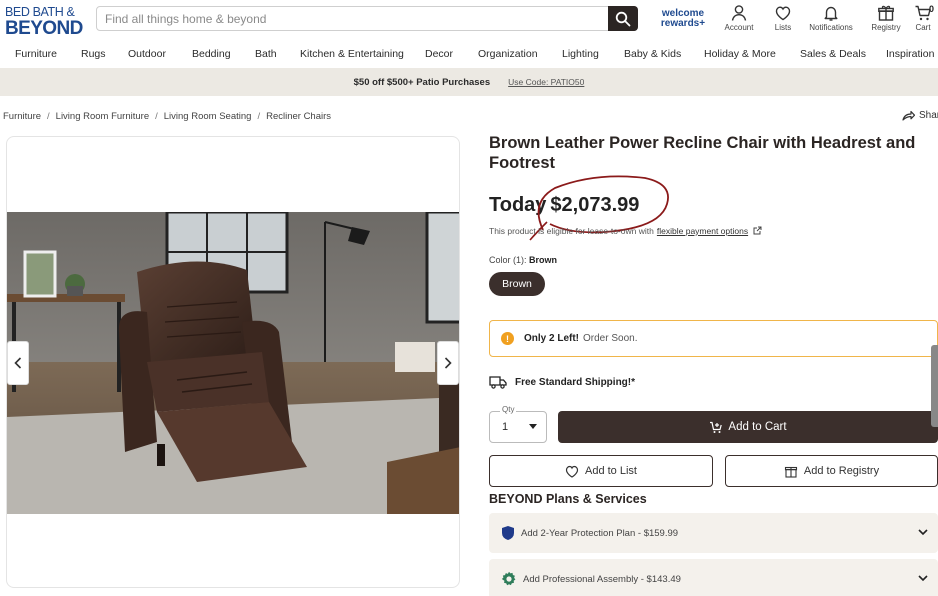 The image size is (938, 596). Describe the element at coordinates (508, 54) in the screenshot. I see `nav-item-organization: Organization` at that location.